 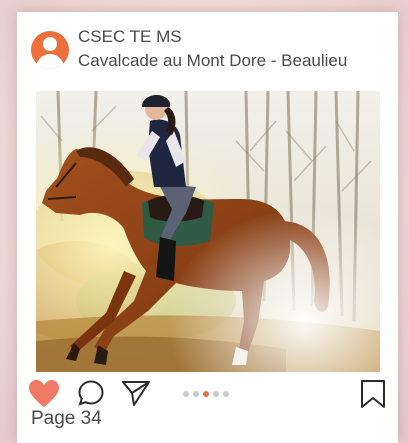 What do you see at coordinates (130, 37) in the screenshot?
I see `account-name: CSEC TE MS` at bounding box center [130, 37].